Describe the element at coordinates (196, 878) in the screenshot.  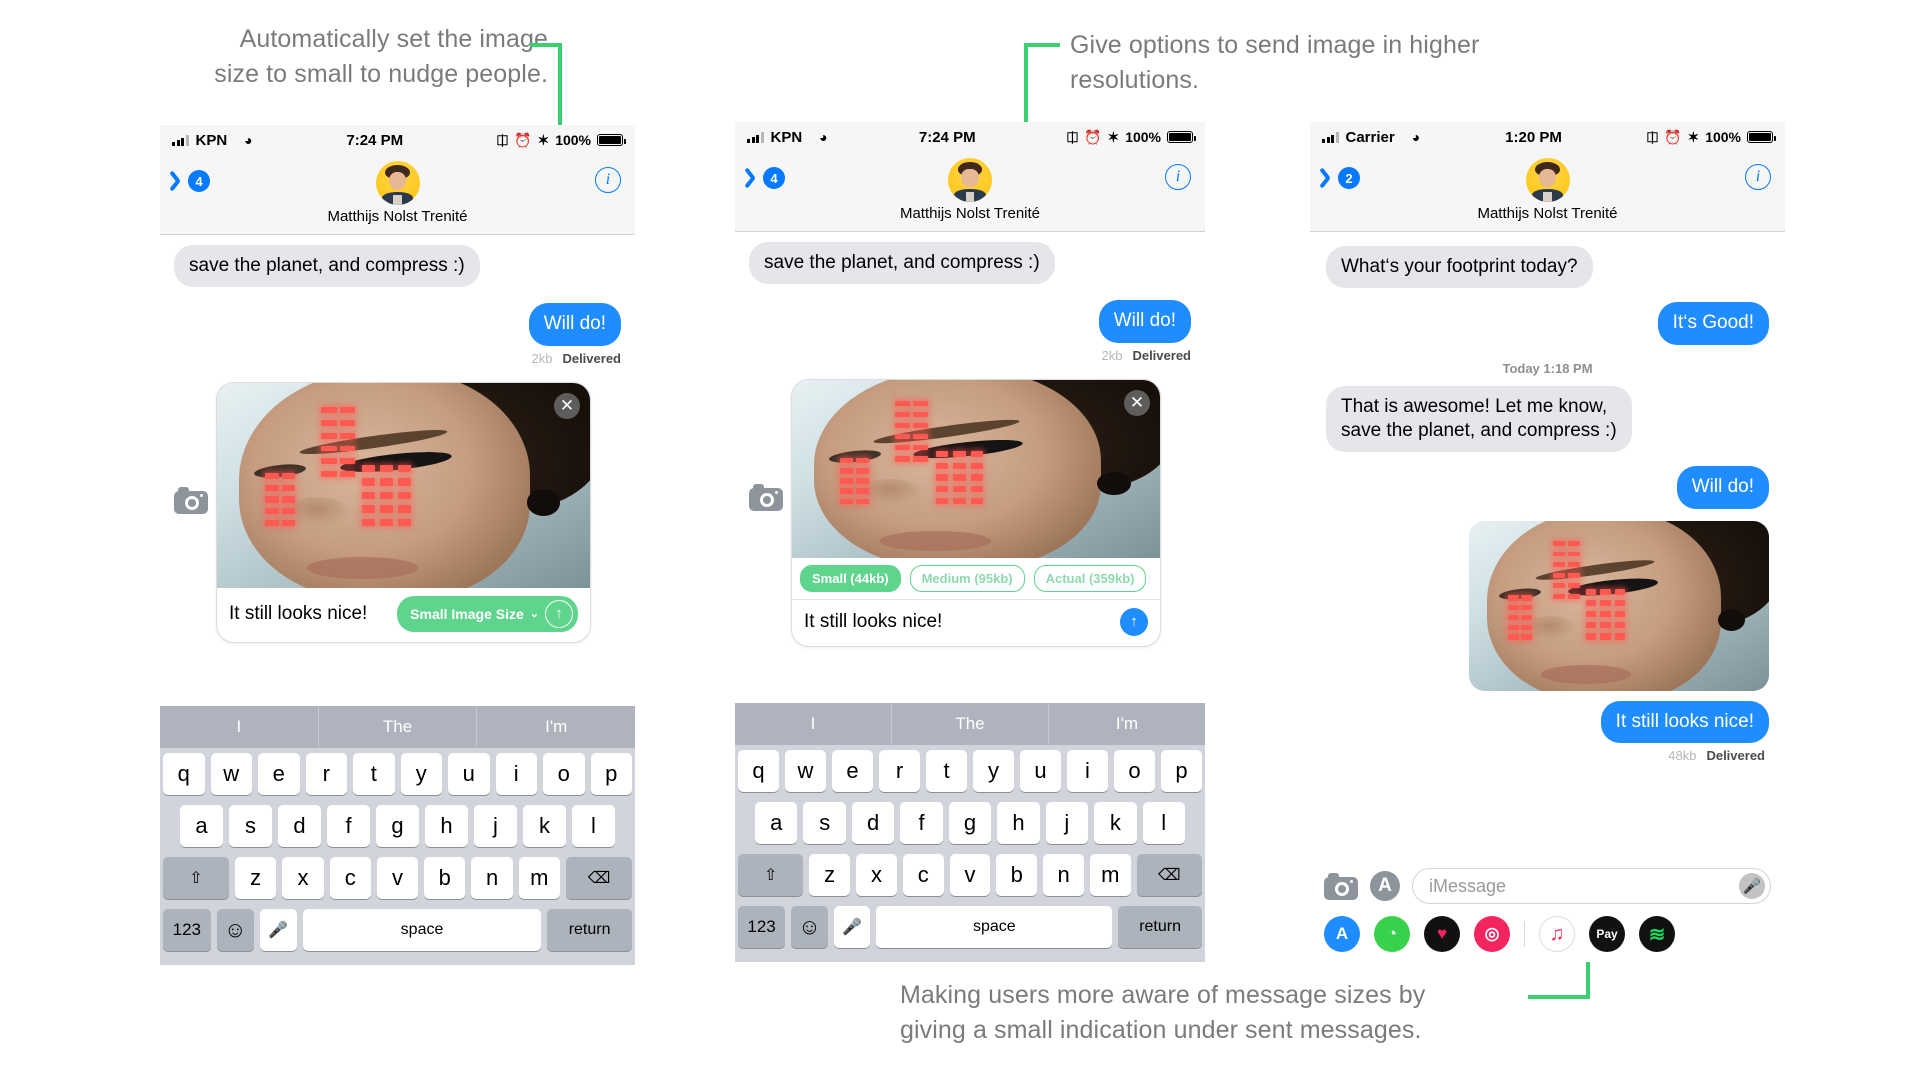
I see `shift-key: ⇧` at that location.